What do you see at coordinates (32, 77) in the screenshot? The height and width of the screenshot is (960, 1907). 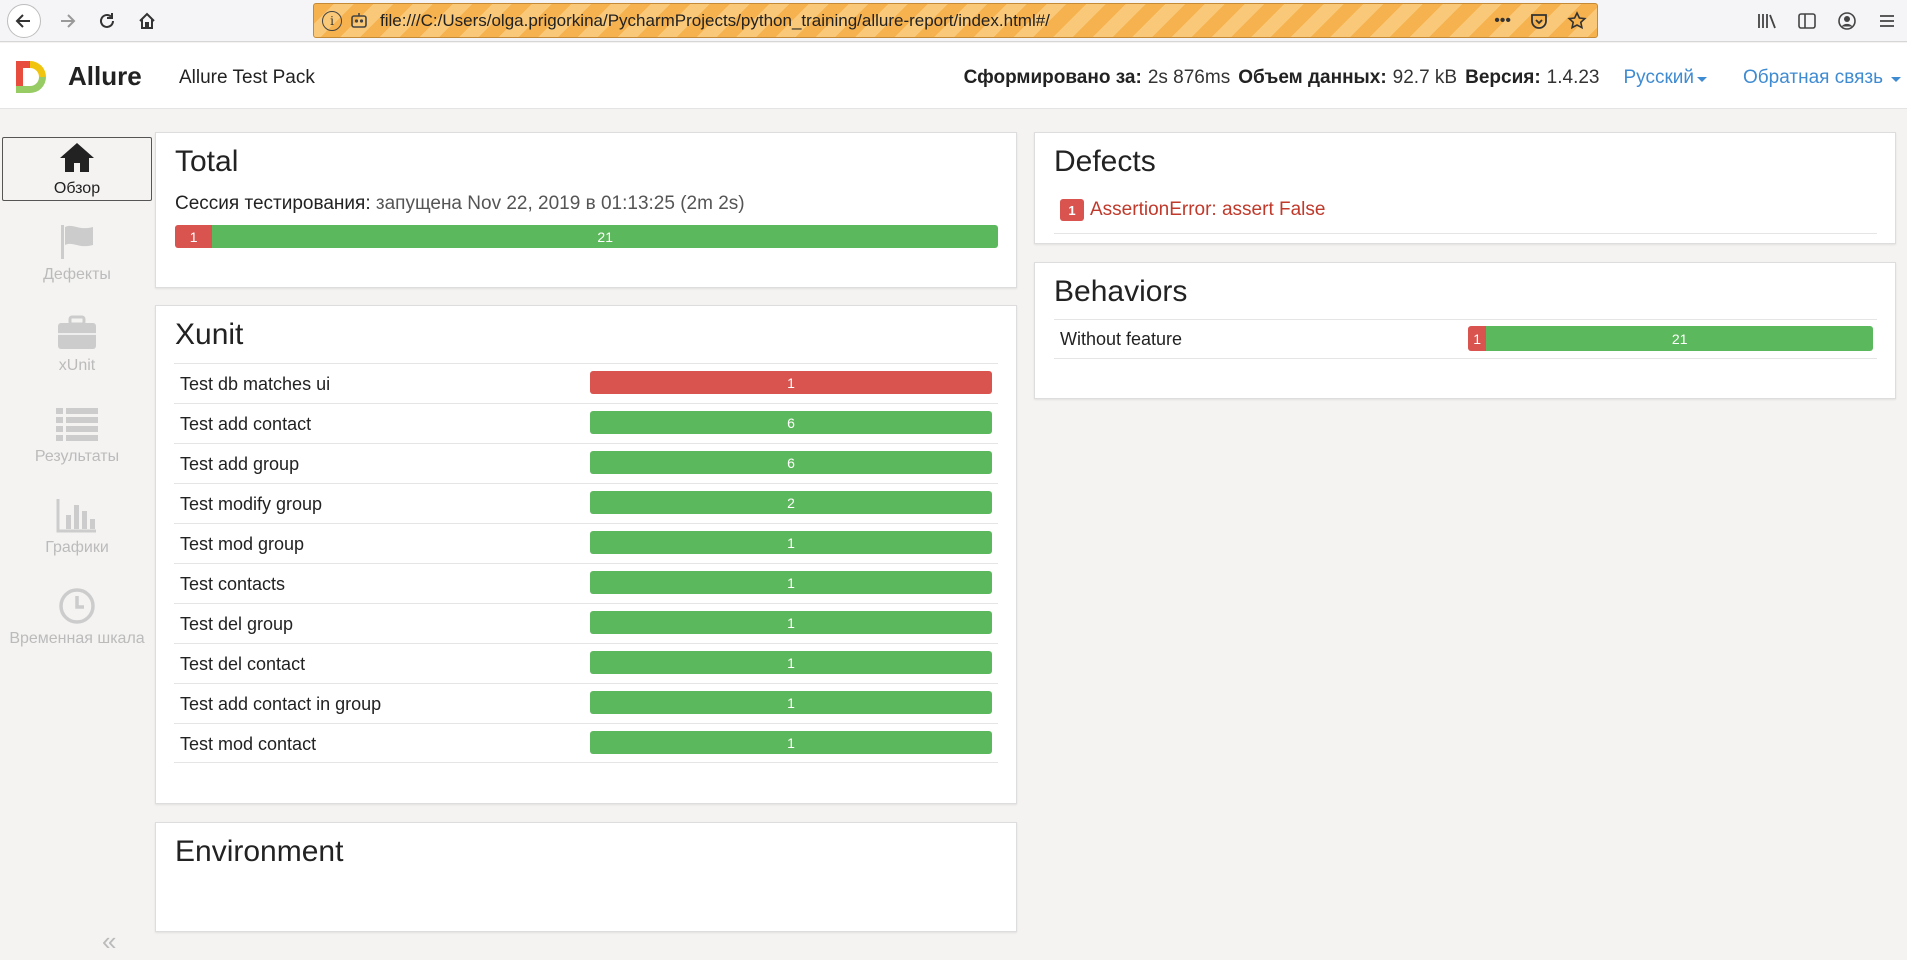 I see `allure-logo-icon` at bounding box center [32, 77].